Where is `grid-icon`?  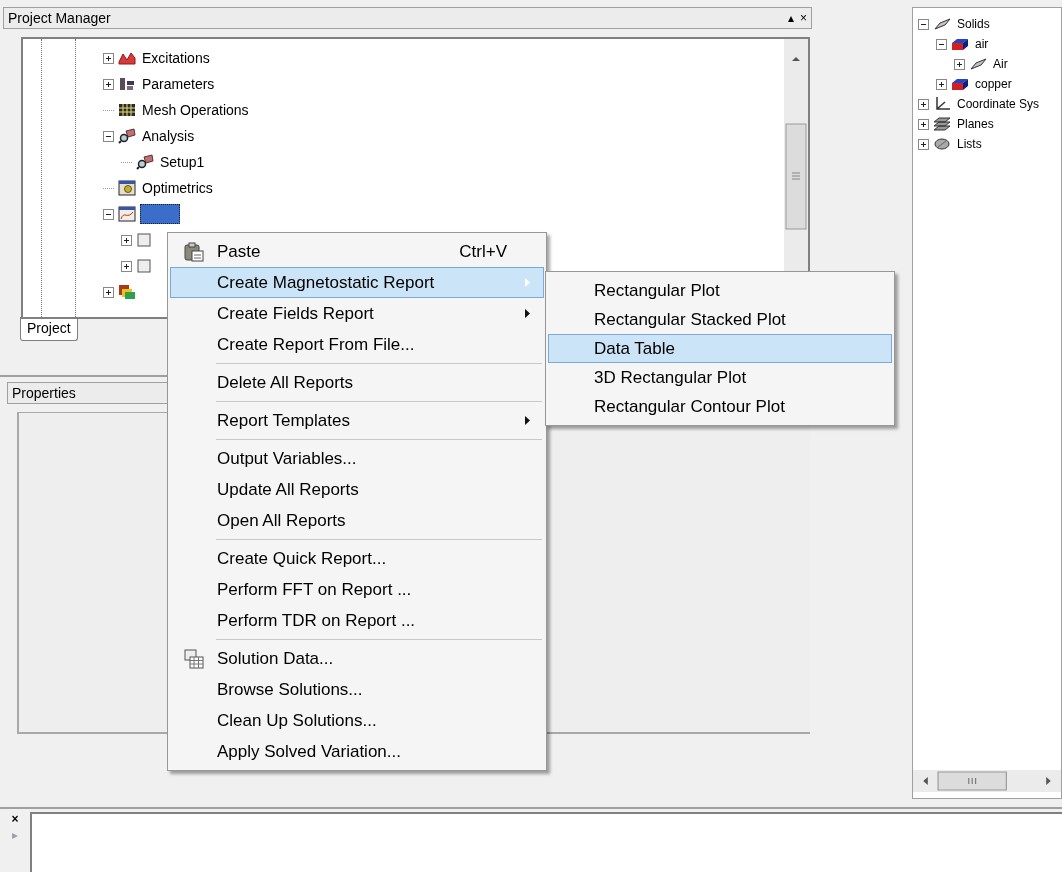
grid-icon is located at coordinates (127, 110).